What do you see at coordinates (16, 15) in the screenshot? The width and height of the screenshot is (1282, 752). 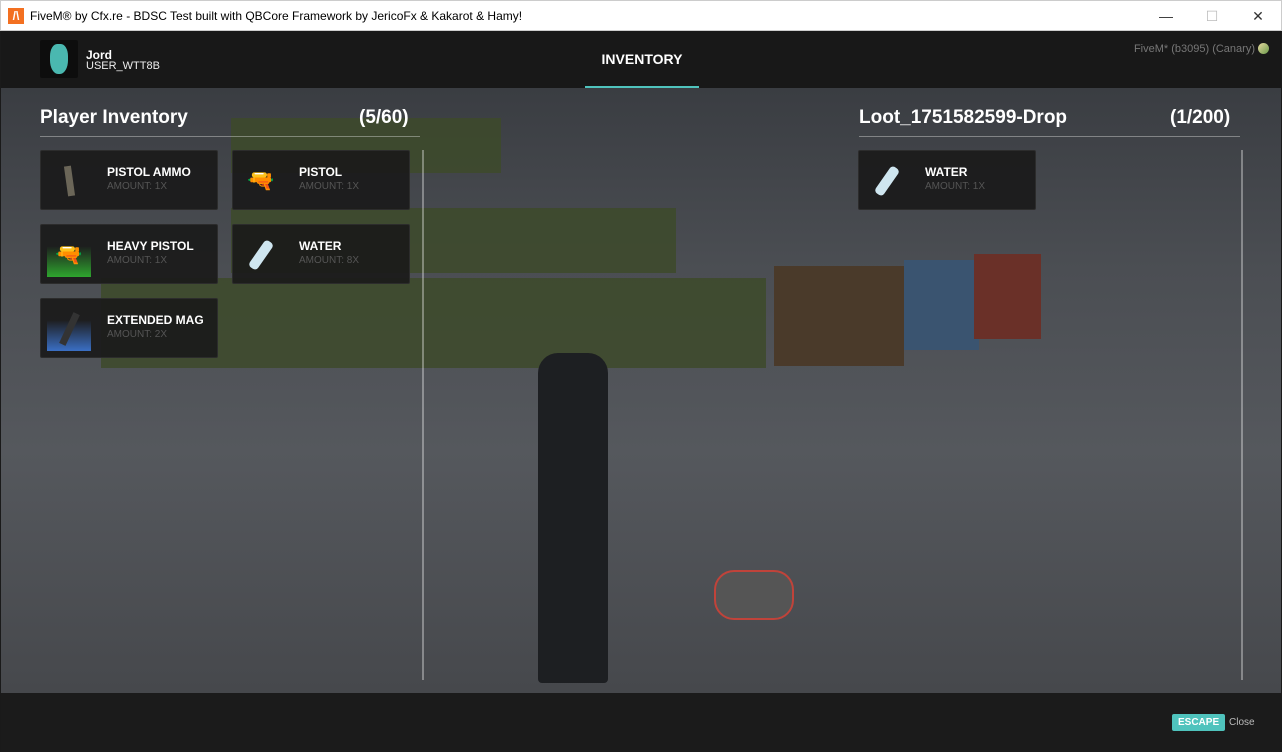 I see `fivem-logo-icon: /\` at bounding box center [16, 15].